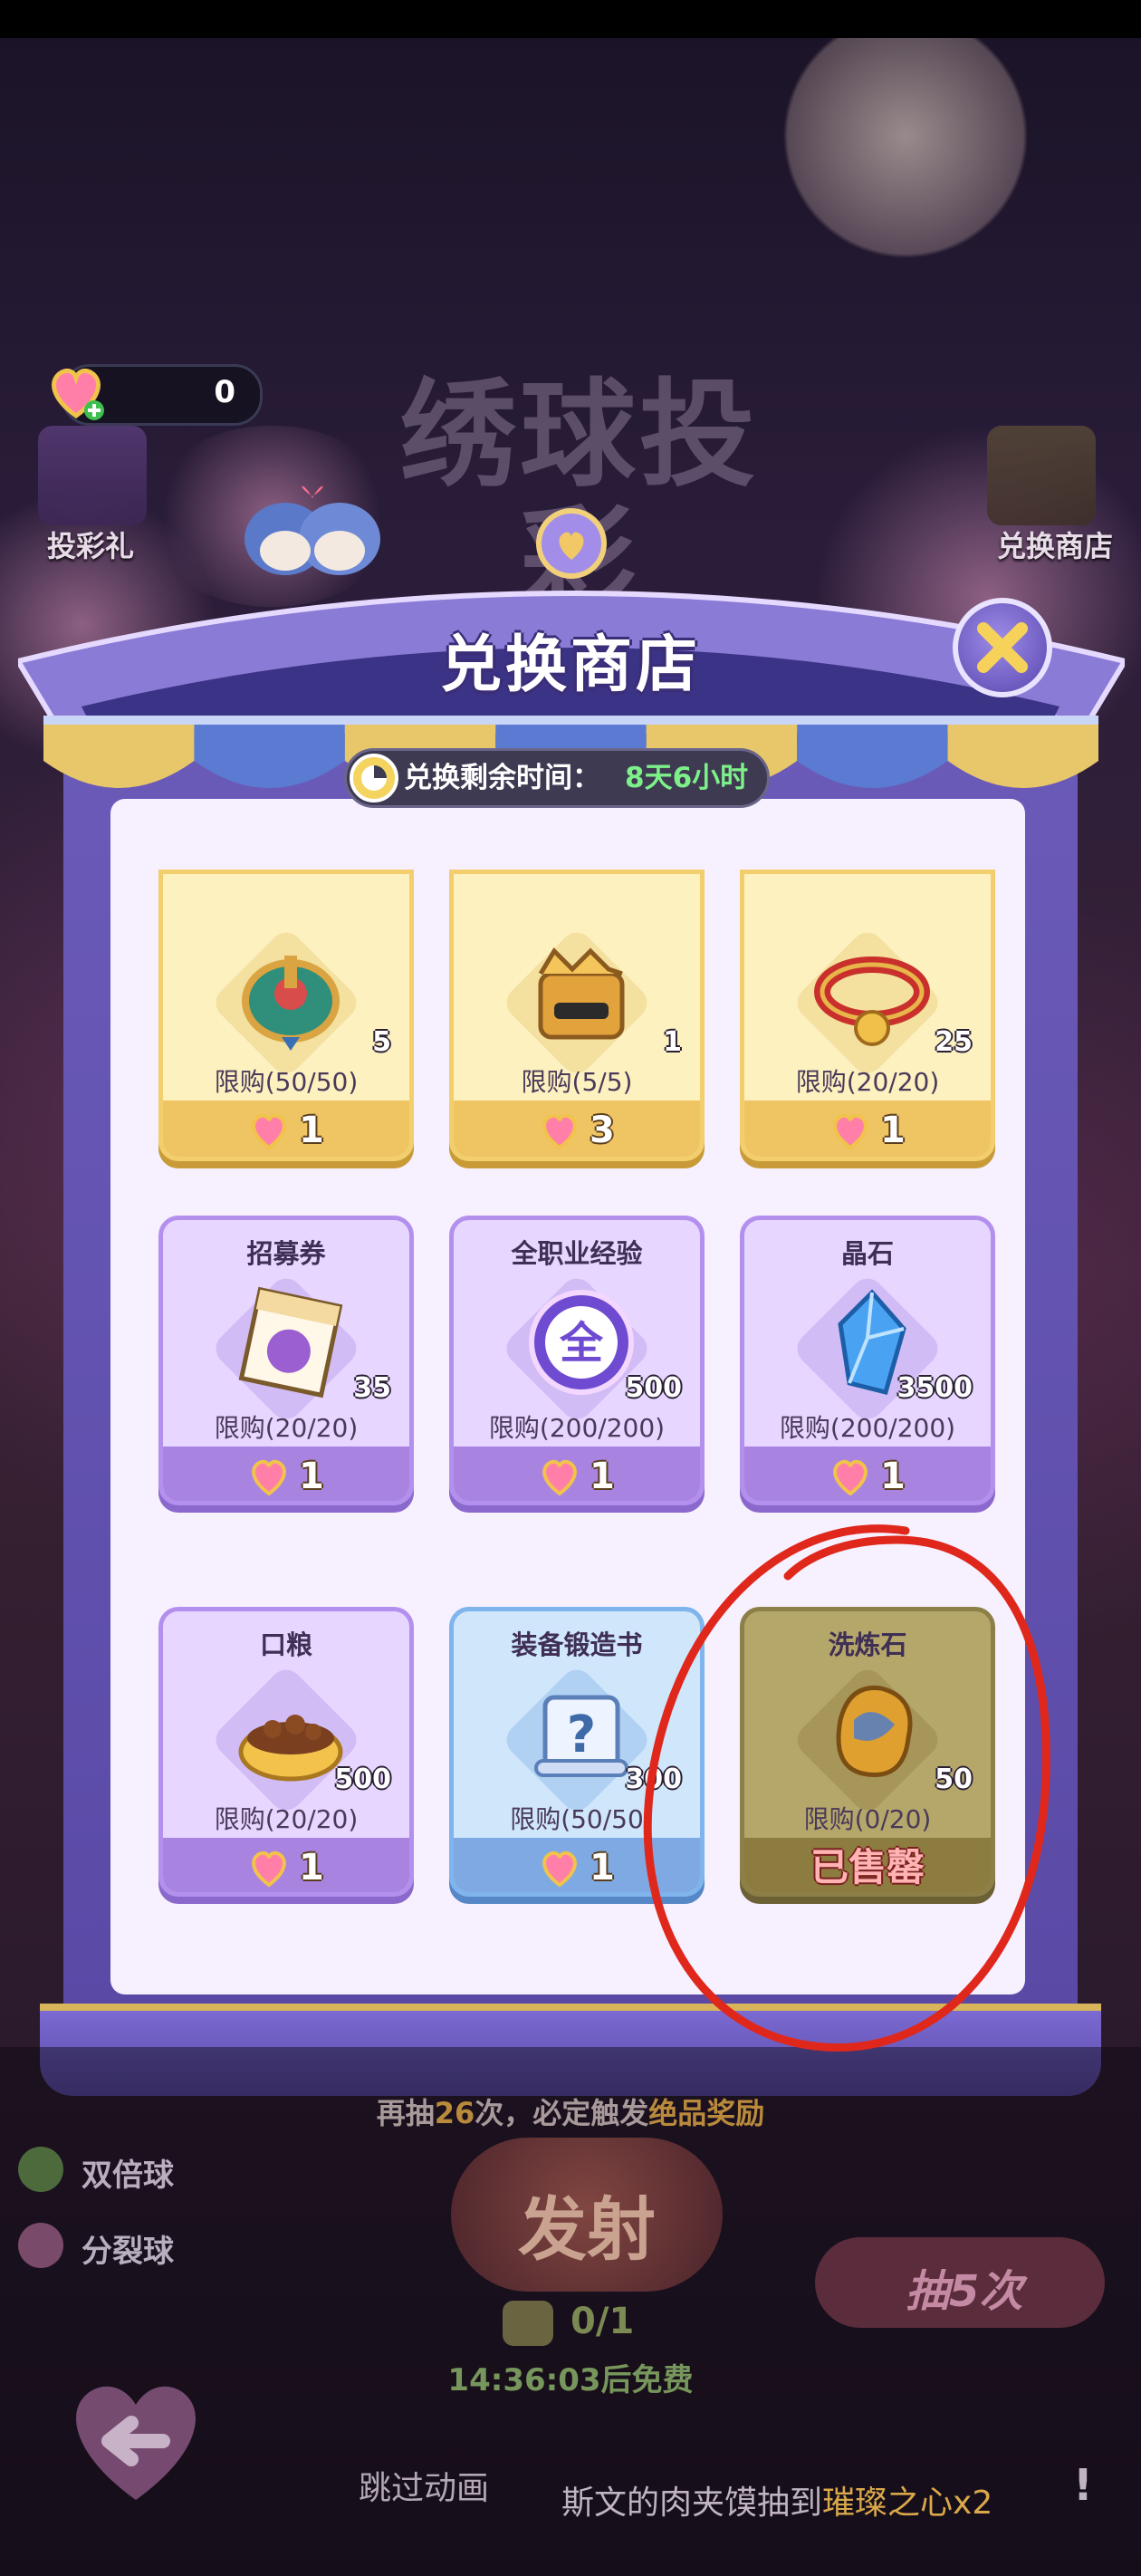 The width and height of the screenshot is (1141, 2576). I want to click on split-ball-icon, so click(40, 2245).